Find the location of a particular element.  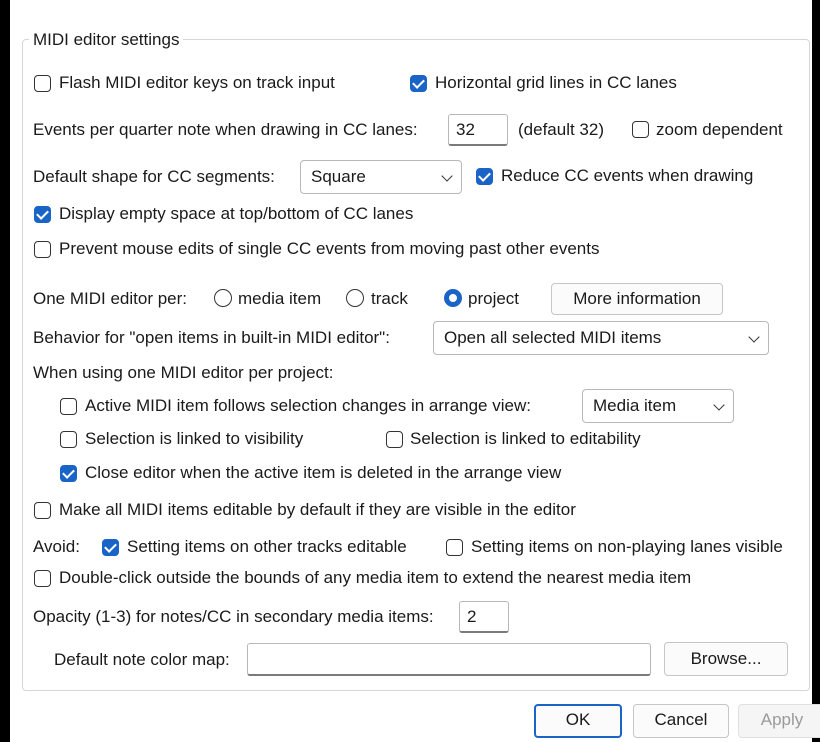

horizontal-grid-label: Horizontal grid lines in CC lanes is located at coordinates (556, 82).